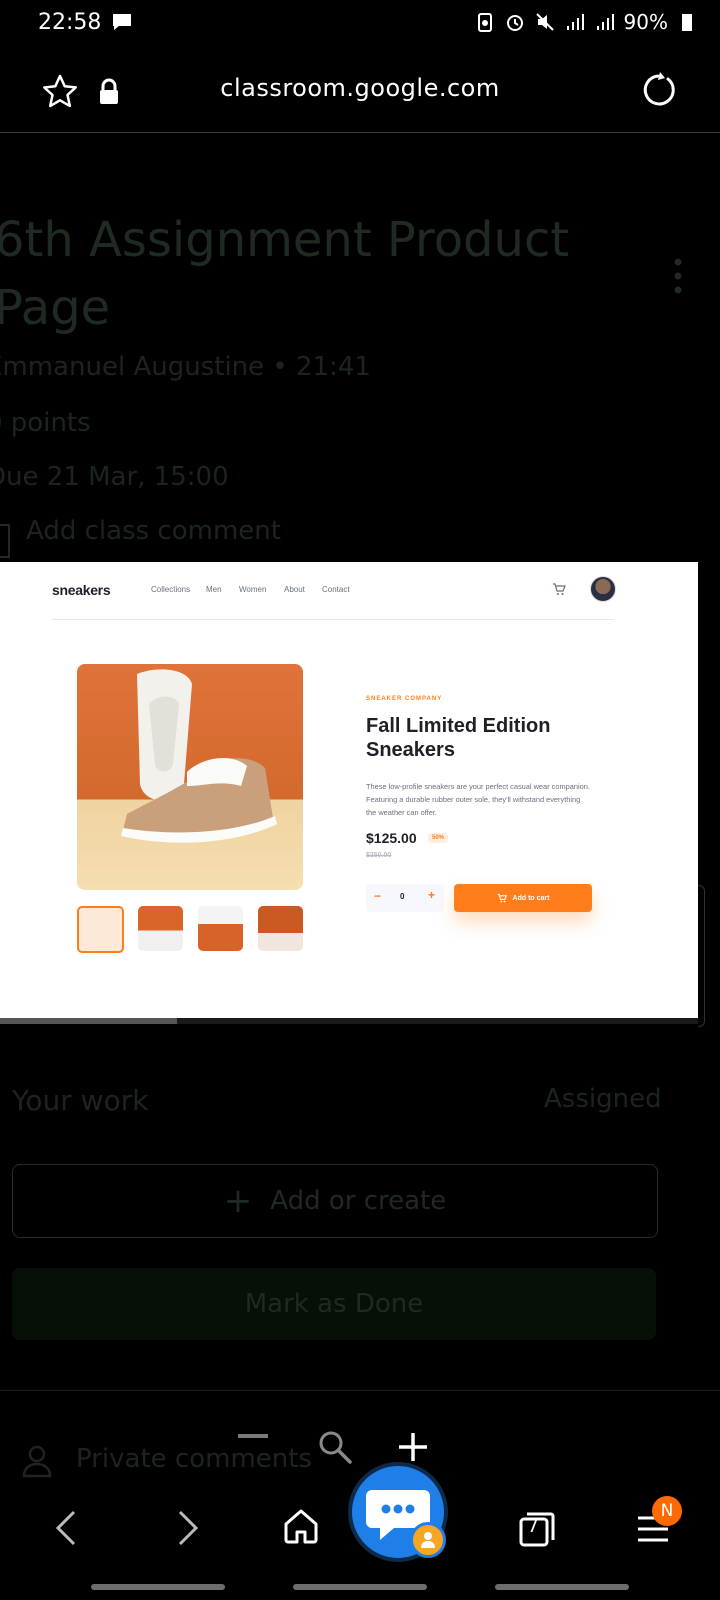  What do you see at coordinates (484, 22) in the screenshot?
I see `battery-saver-icon` at bounding box center [484, 22].